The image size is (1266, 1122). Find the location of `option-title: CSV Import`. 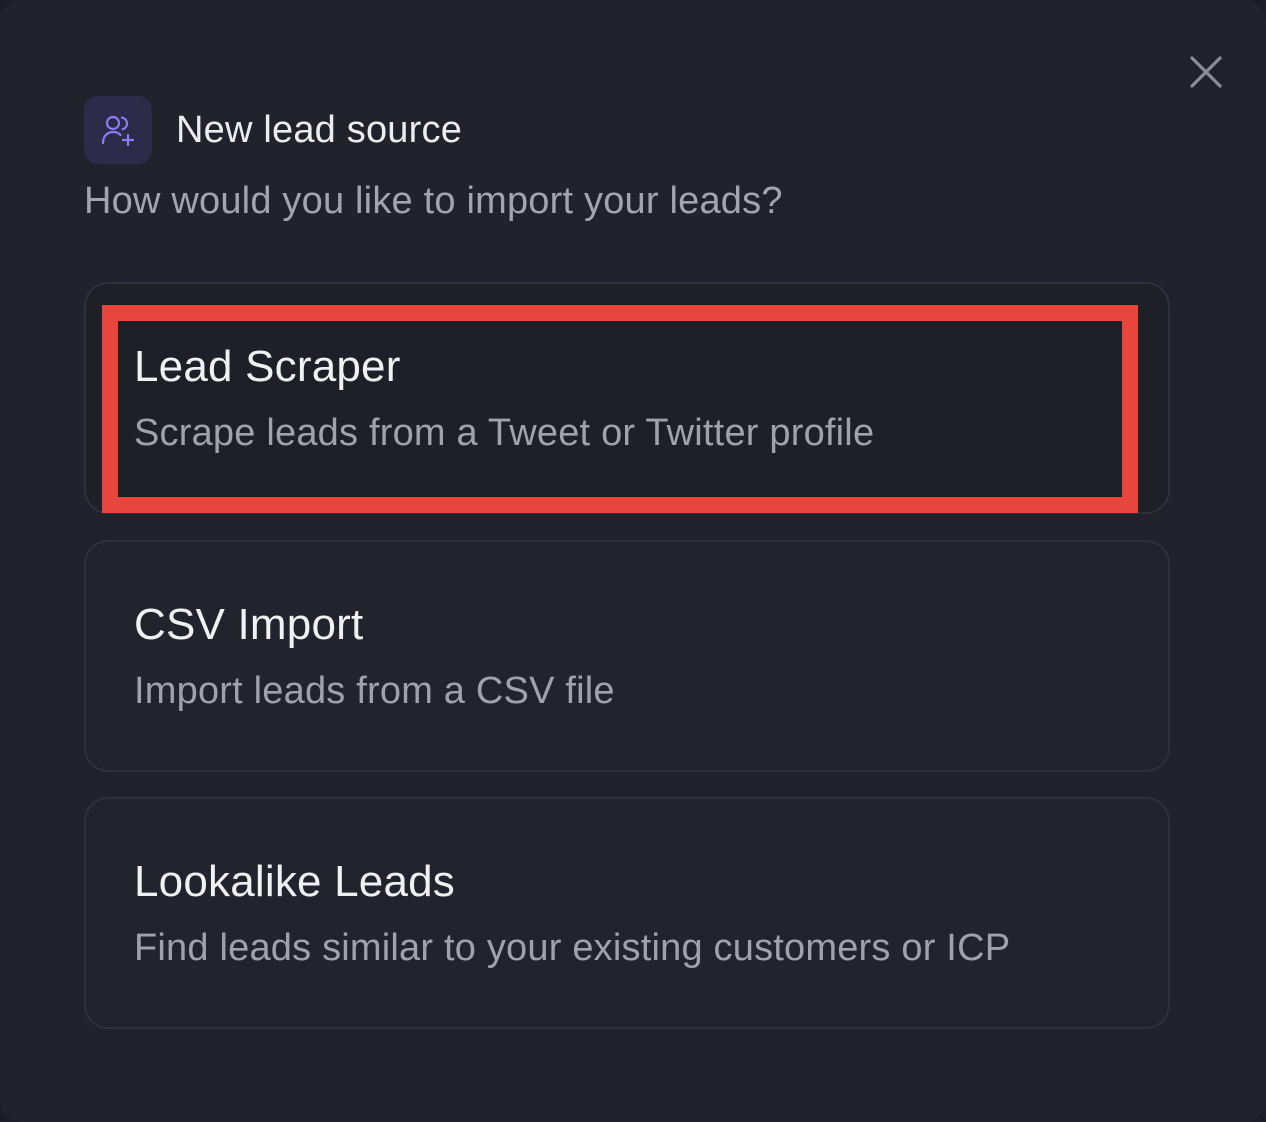

option-title: CSV Import is located at coordinates (249, 624).